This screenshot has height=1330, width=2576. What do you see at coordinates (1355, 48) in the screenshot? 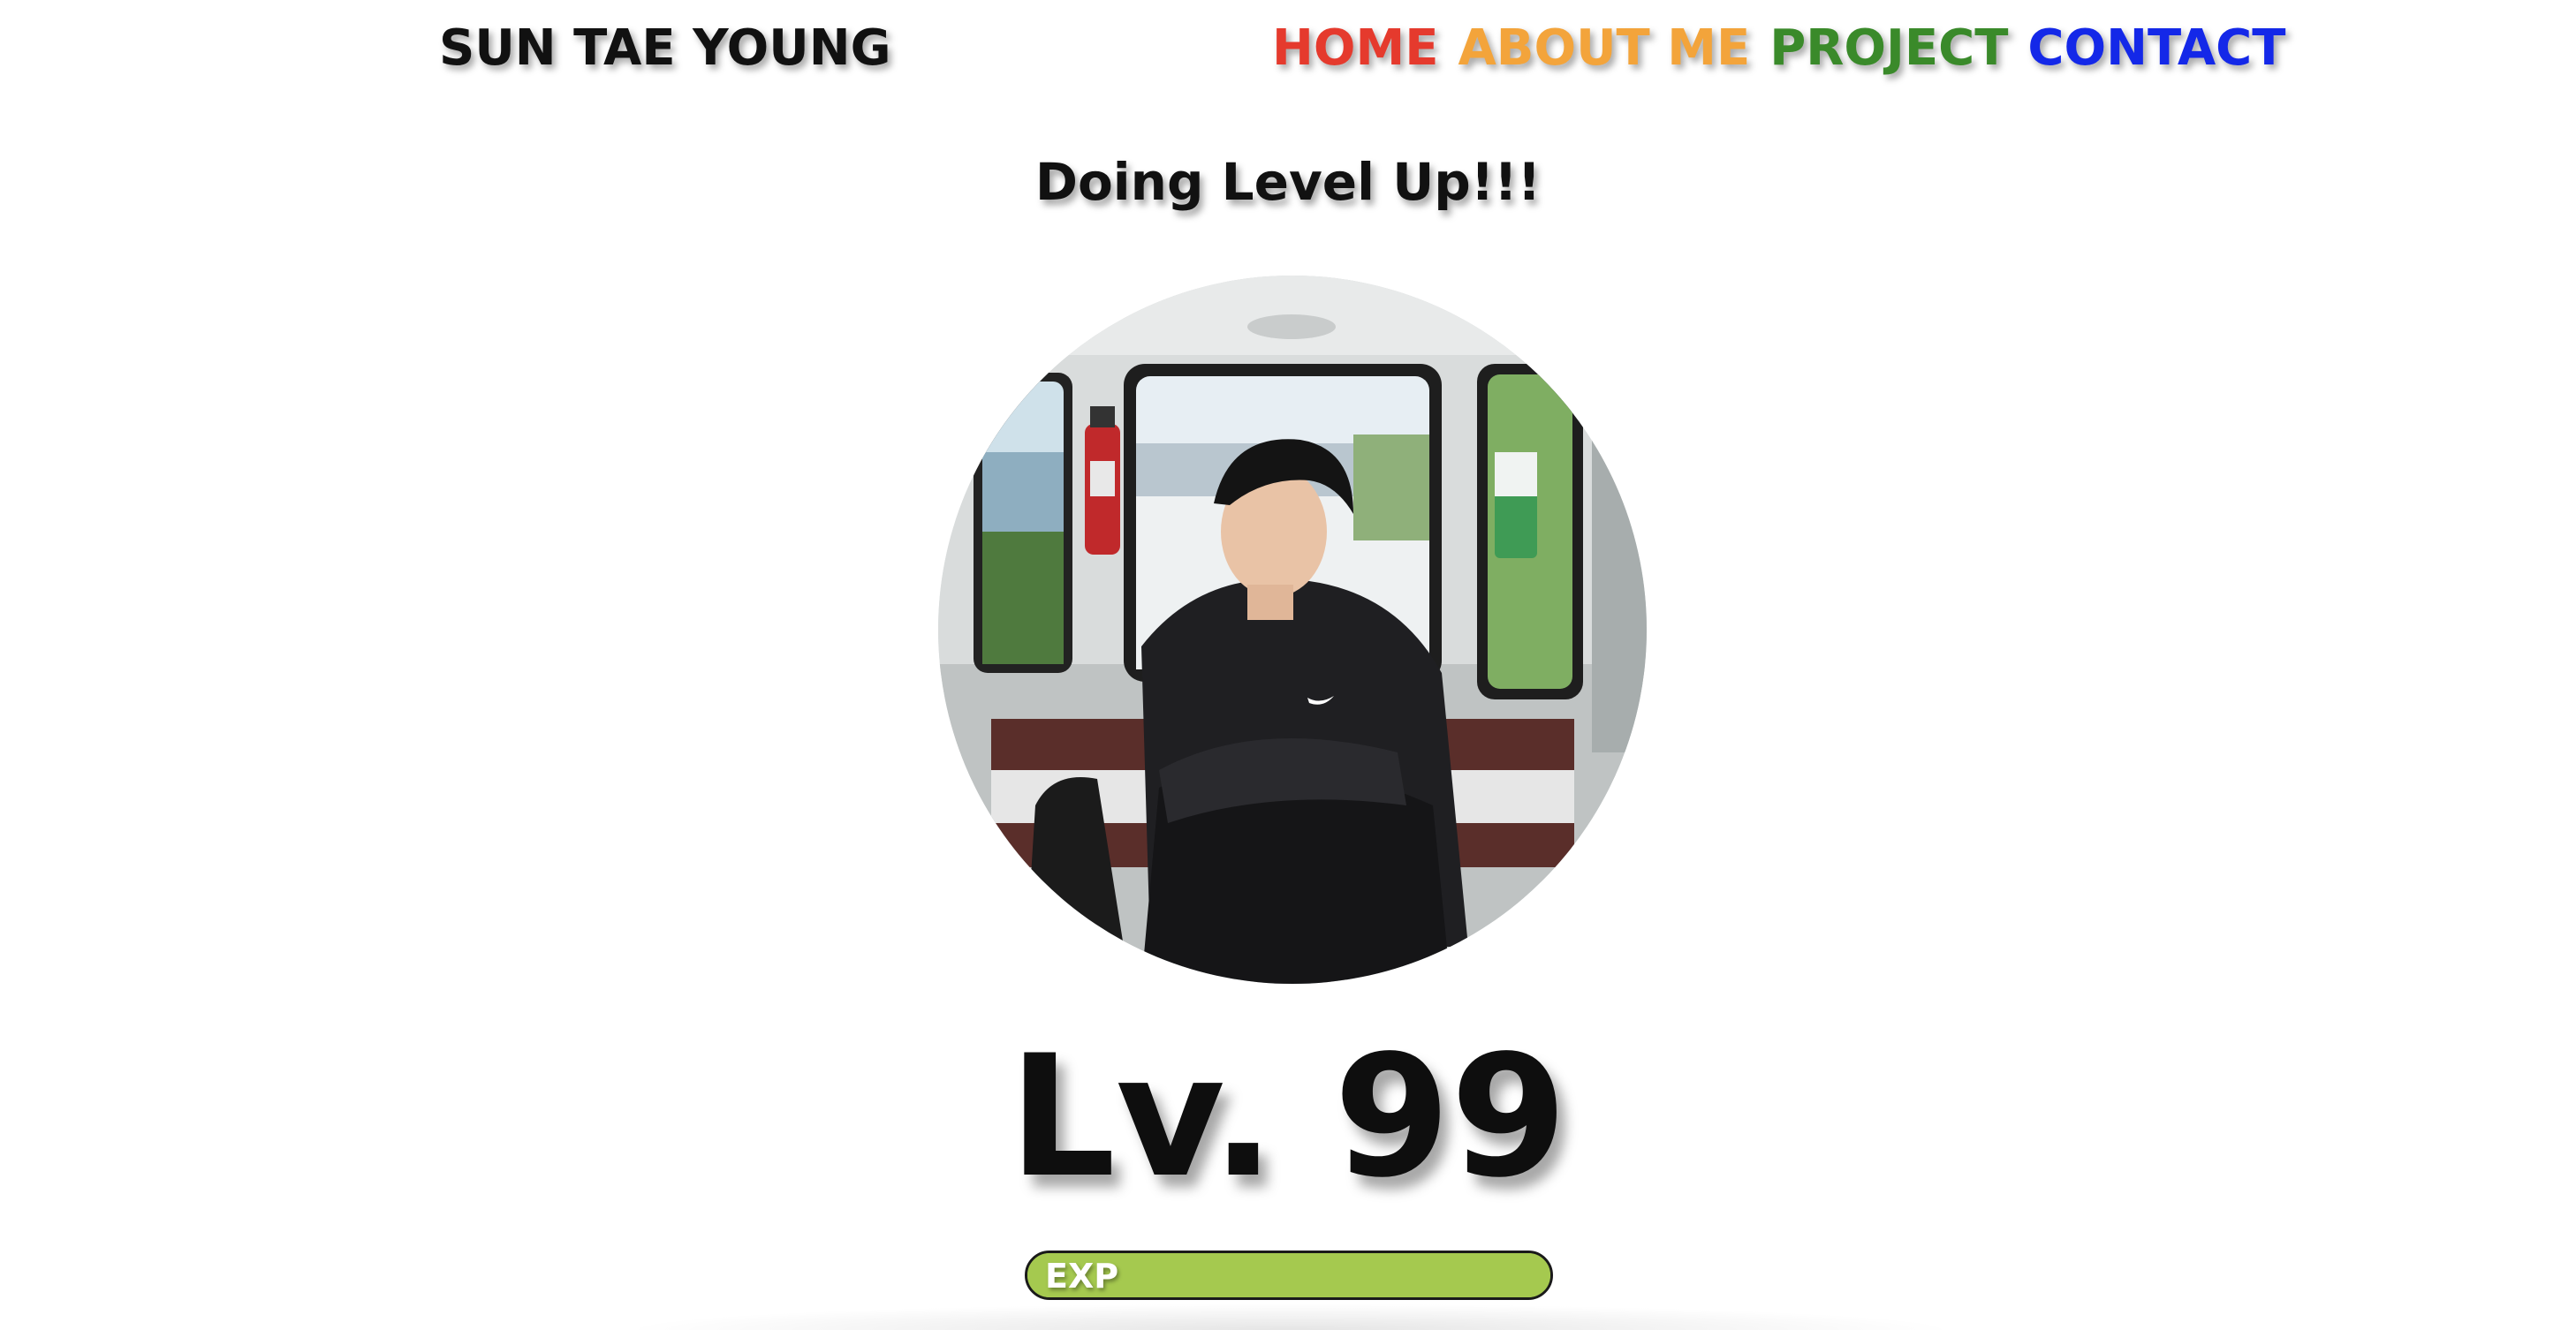
I see `nav-home-link: HOME` at bounding box center [1355, 48].